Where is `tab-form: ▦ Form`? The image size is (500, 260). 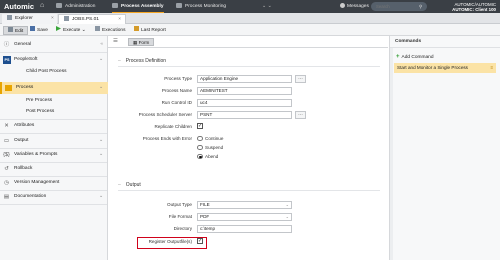
tab-form: ▦ Form is located at coordinates (141, 42).